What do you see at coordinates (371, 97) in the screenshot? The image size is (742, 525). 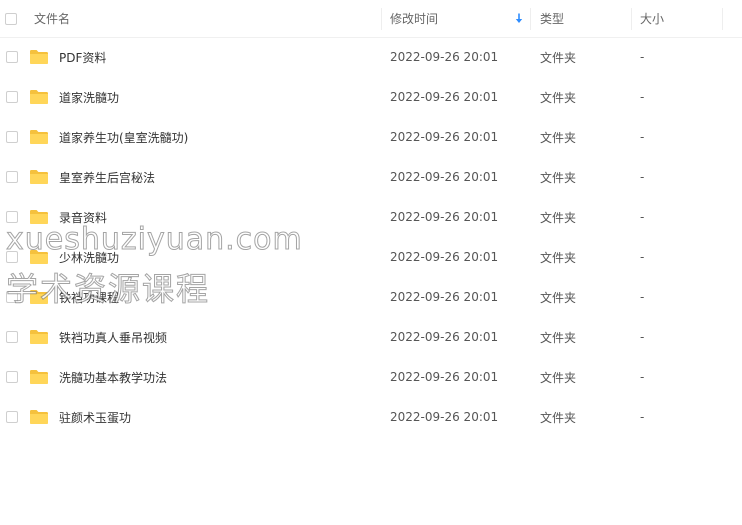 I see `table-row: 道家洗髓功 2022-09-26 20:01 文件夹 -` at bounding box center [371, 97].